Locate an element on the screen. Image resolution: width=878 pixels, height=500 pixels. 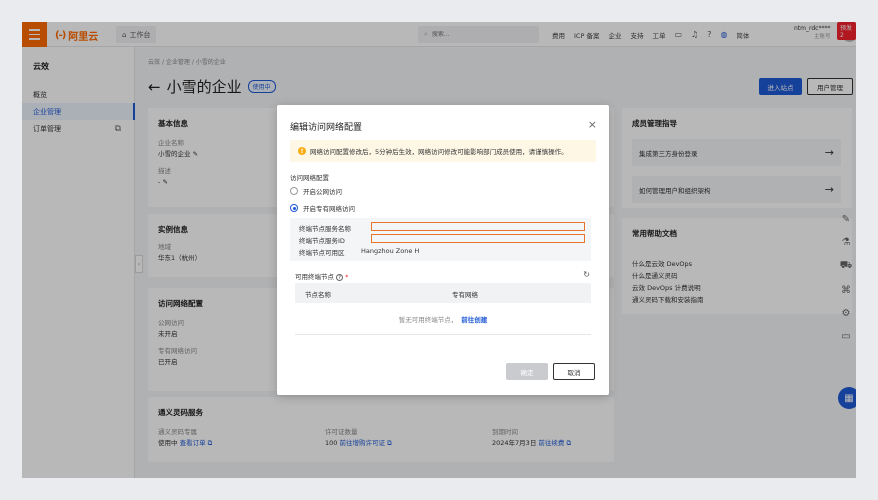
radio-private-access: 开启专有网络访问 is located at coordinates (322, 208).